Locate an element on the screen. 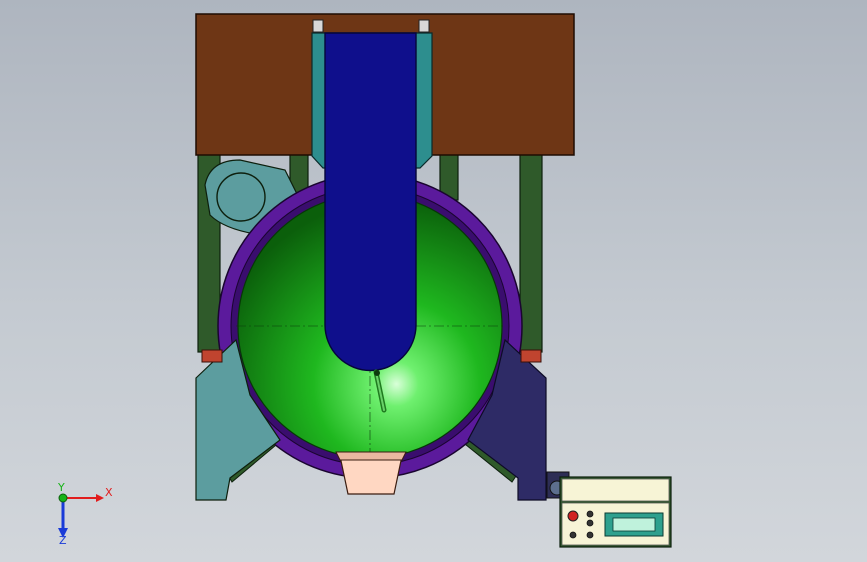  start-button is located at coordinates (590, 514).